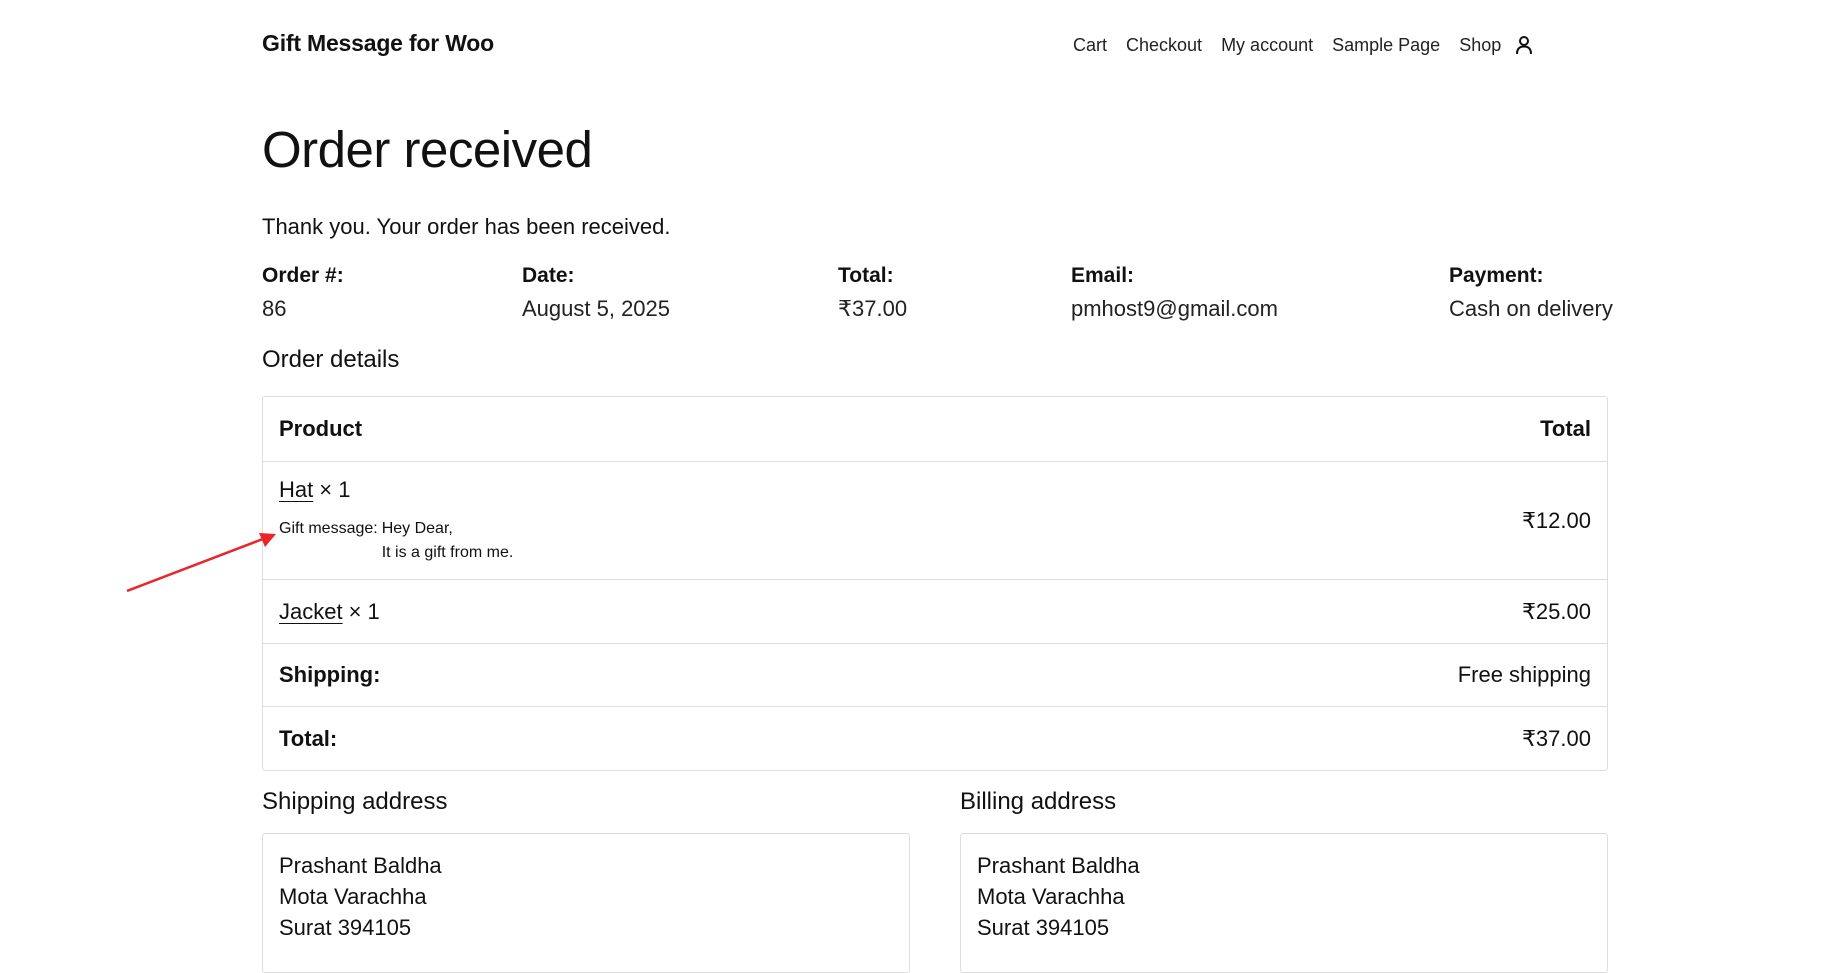 This screenshot has height=973, width=1846. What do you see at coordinates (311, 611) in the screenshot?
I see `product-link-jacket: Jacket` at bounding box center [311, 611].